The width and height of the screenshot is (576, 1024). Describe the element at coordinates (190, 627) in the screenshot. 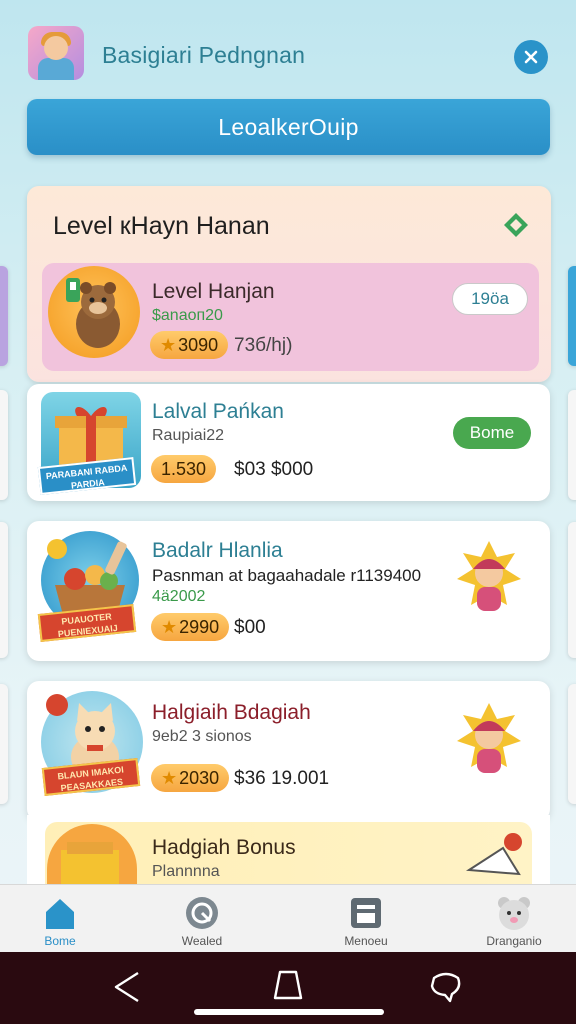

I see `points-pill: ★ 2990` at that location.